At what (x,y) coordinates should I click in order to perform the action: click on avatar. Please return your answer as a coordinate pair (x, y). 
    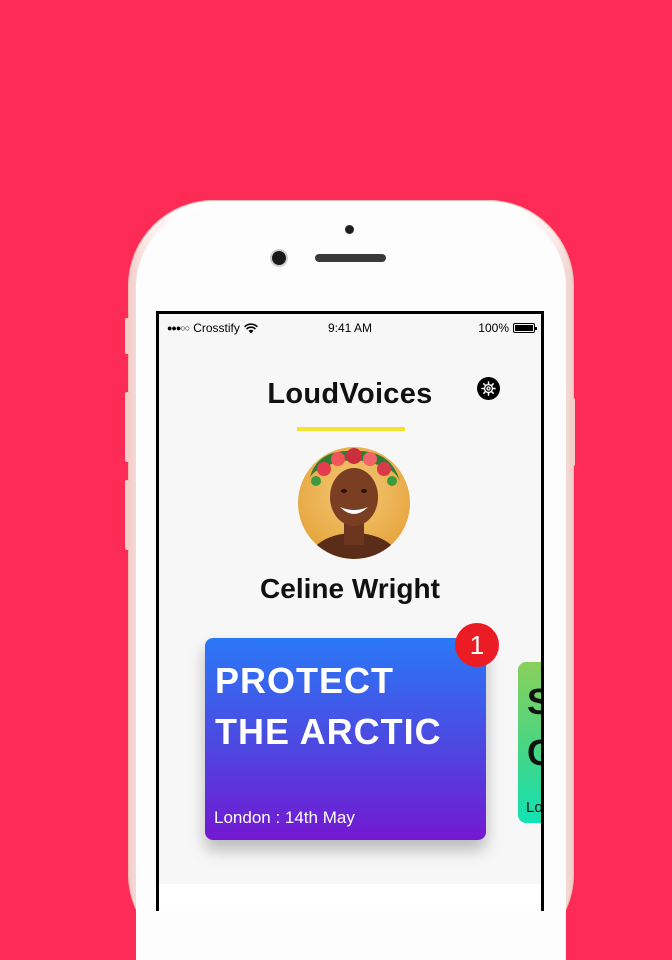
    Looking at the image, I should click on (354, 503).